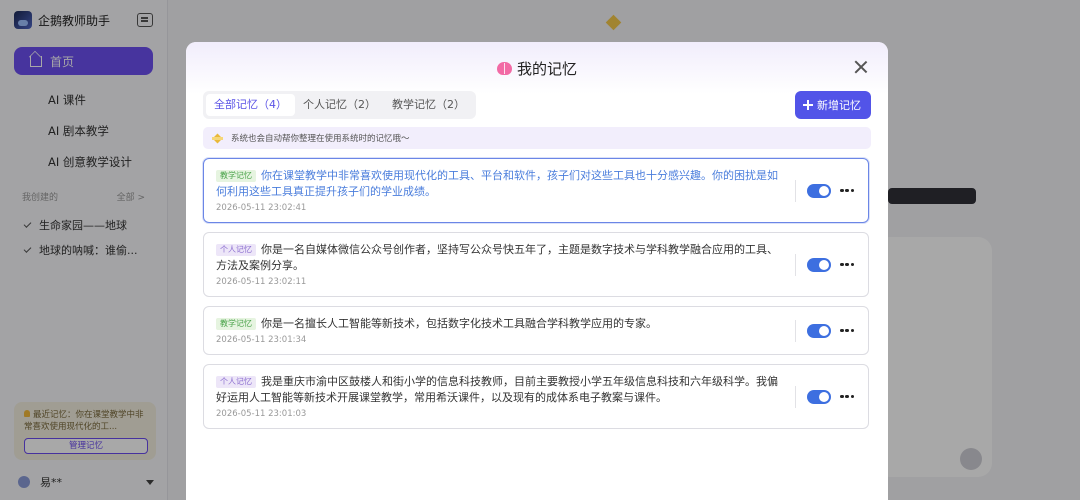  I want to click on memory-date: 2026-05-11 23:02:11, so click(261, 282).